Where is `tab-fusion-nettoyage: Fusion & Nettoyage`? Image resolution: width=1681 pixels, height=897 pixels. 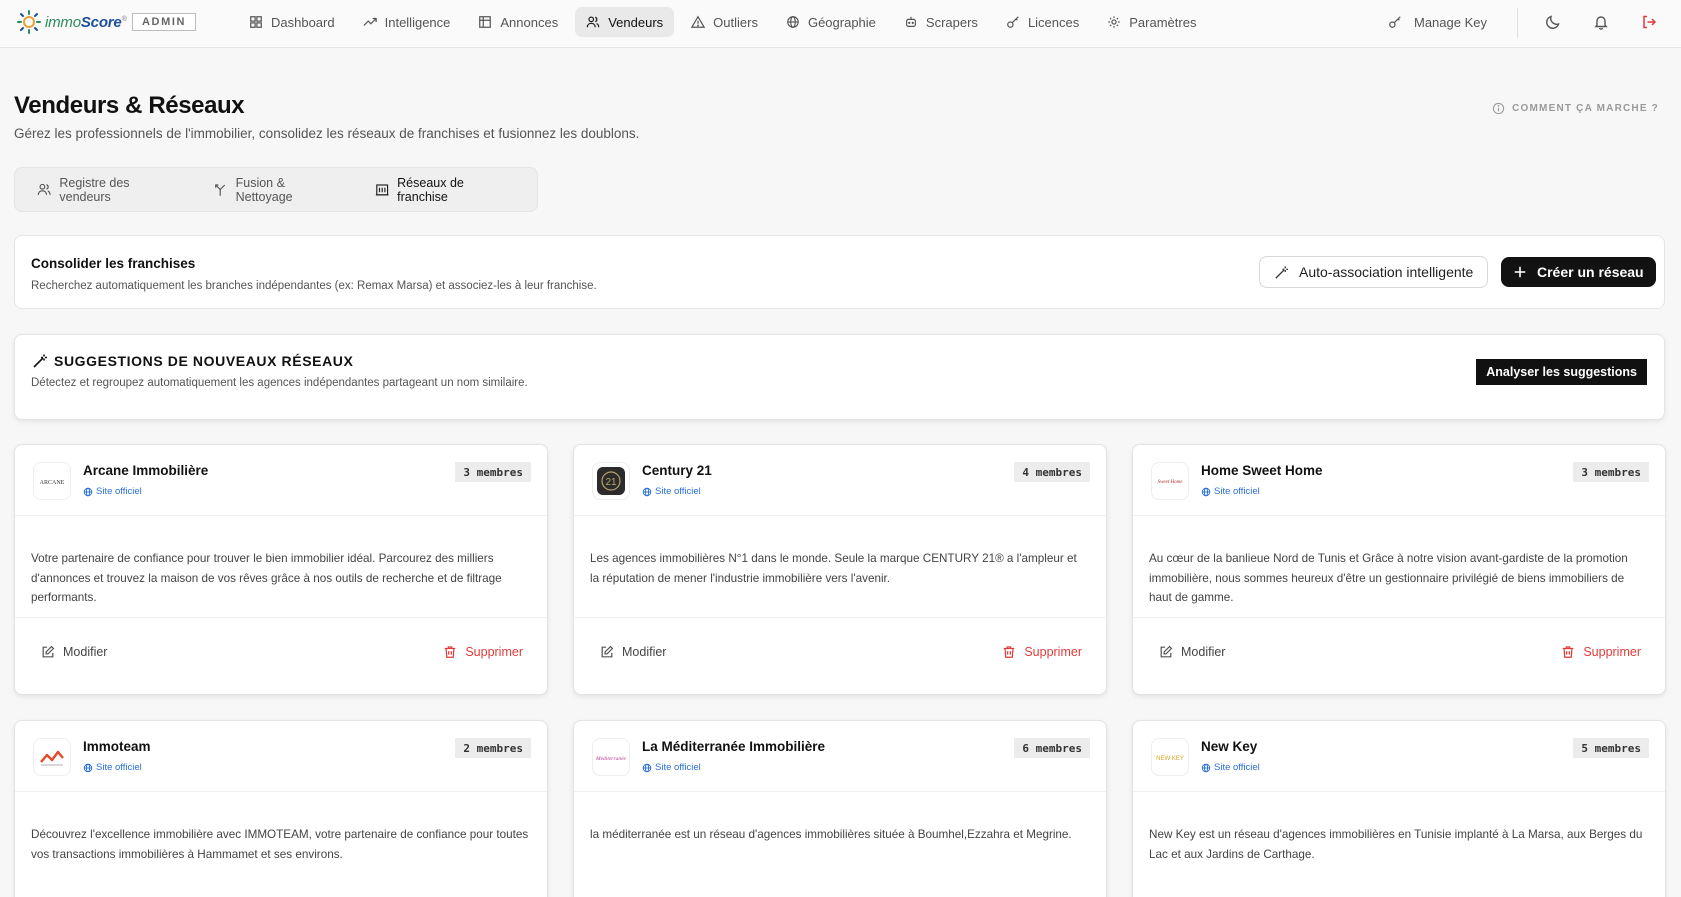
tab-fusion-nettoyage: Fusion & Nettoyage is located at coordinates (277, 189).